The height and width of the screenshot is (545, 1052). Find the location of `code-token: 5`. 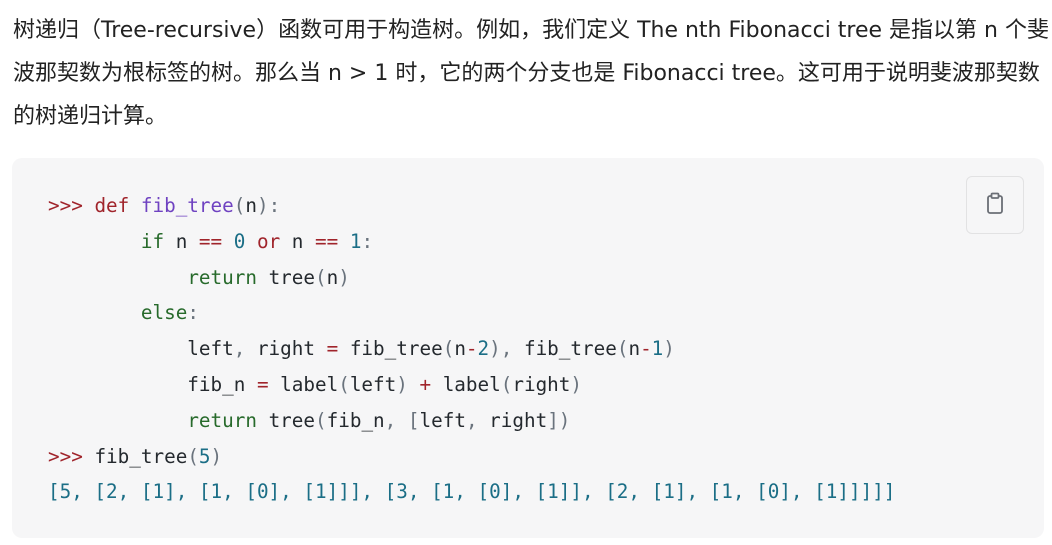

code-token: 5 is located at coordinates (204, 456).